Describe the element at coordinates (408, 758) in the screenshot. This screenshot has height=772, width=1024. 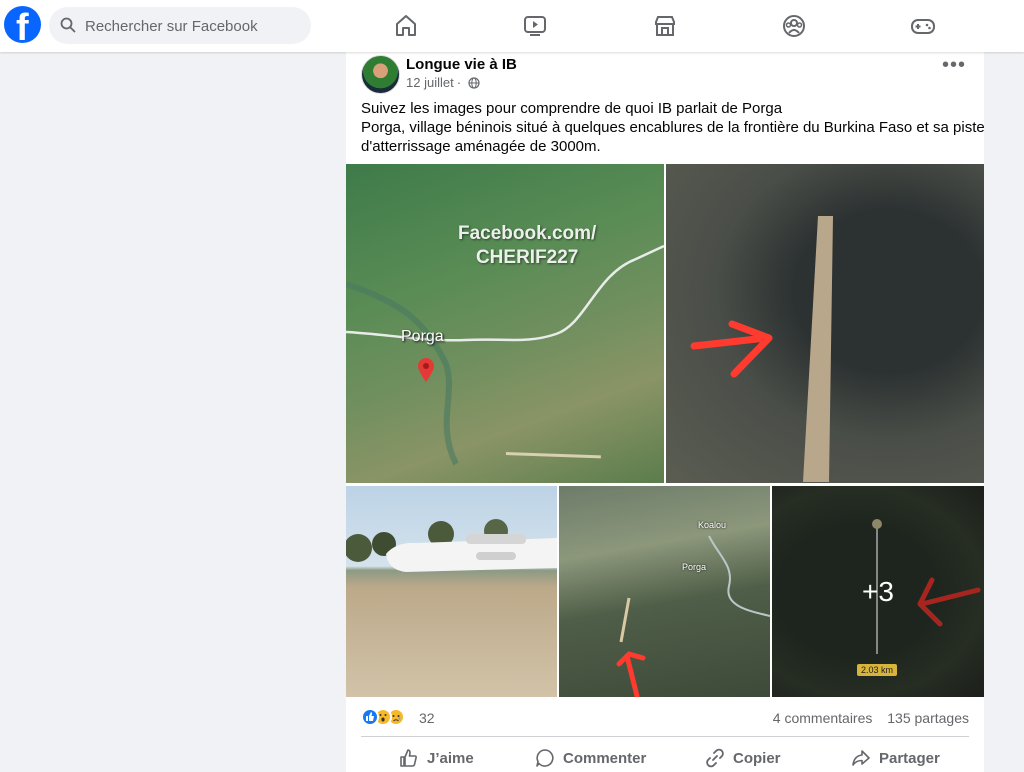
I see `thumbs-up-icon` at that location.